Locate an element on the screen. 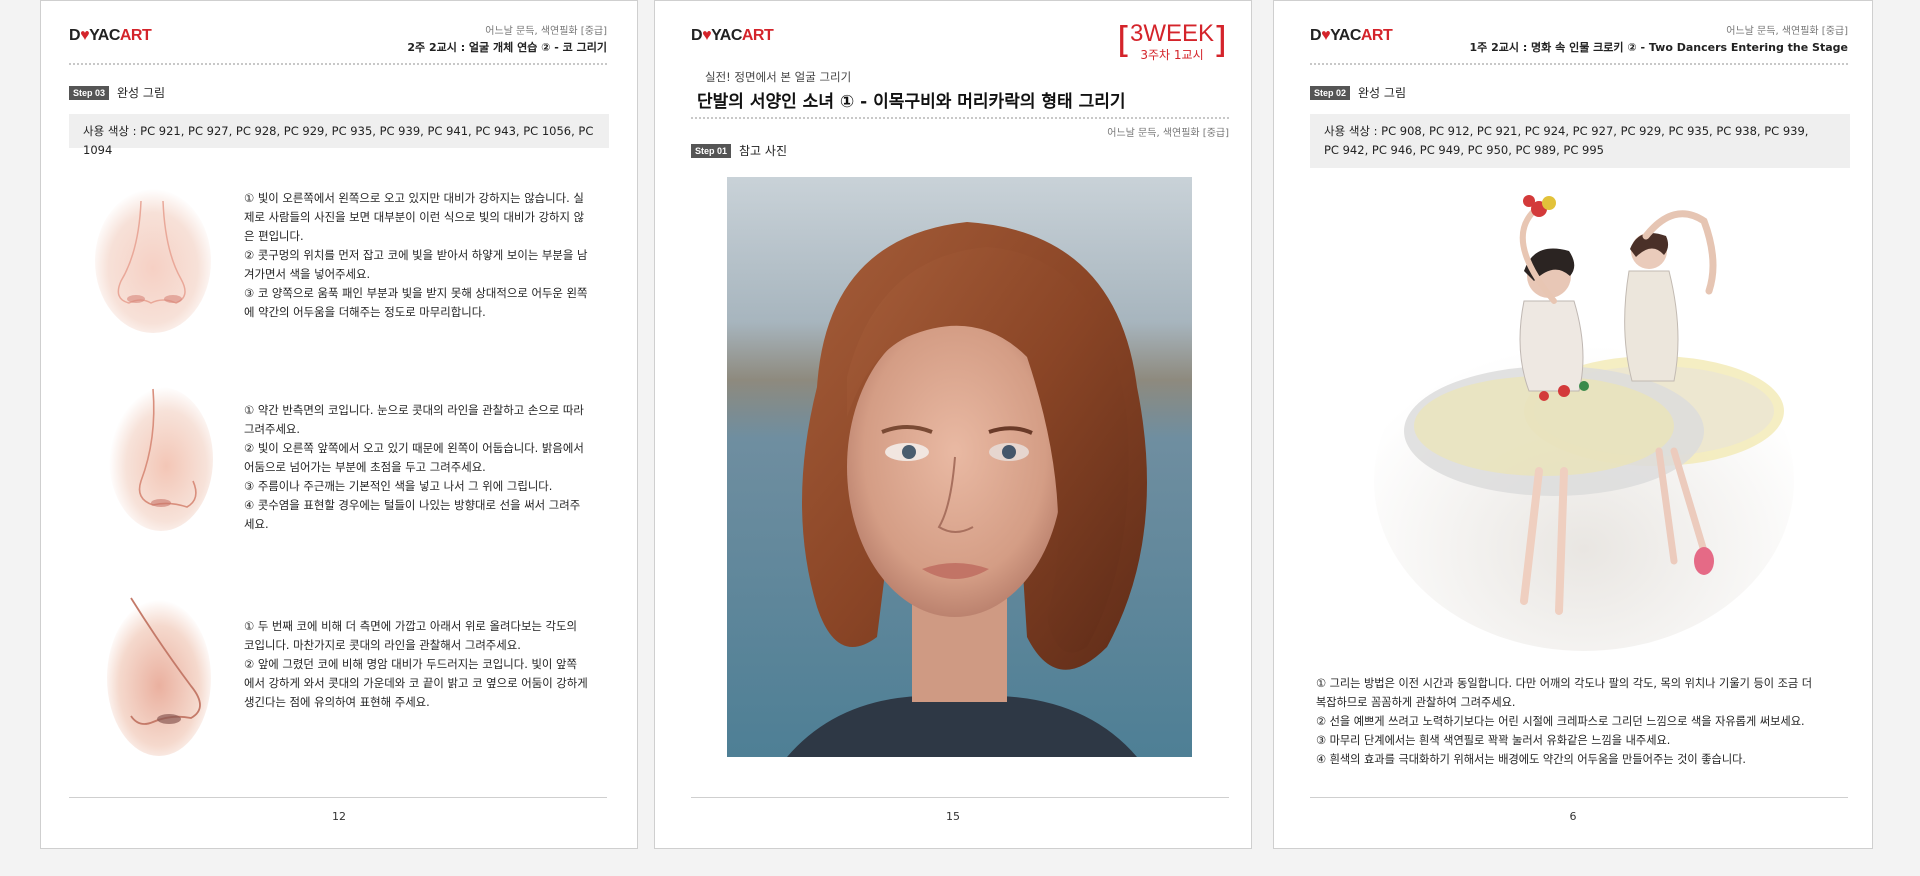  step-header: Step 03 완성 그림 is located at coordinates (117, 92).